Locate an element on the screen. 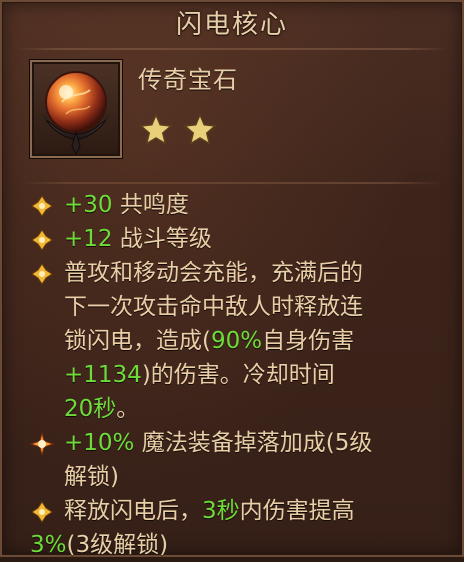 This screenshot has width=464, height=562. effect-line: 20秒。 is located at coordinates (102, 409).